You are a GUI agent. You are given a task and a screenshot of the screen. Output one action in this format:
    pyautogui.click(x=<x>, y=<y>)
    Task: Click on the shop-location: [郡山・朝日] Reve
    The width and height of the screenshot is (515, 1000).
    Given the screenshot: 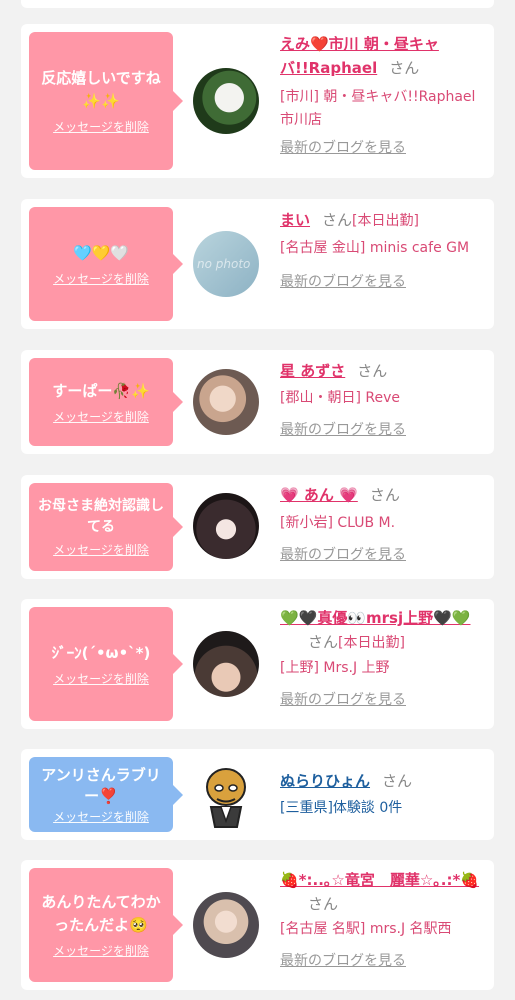 What is the action you would take?
    pyautogui.click(x=382, y=398)
    